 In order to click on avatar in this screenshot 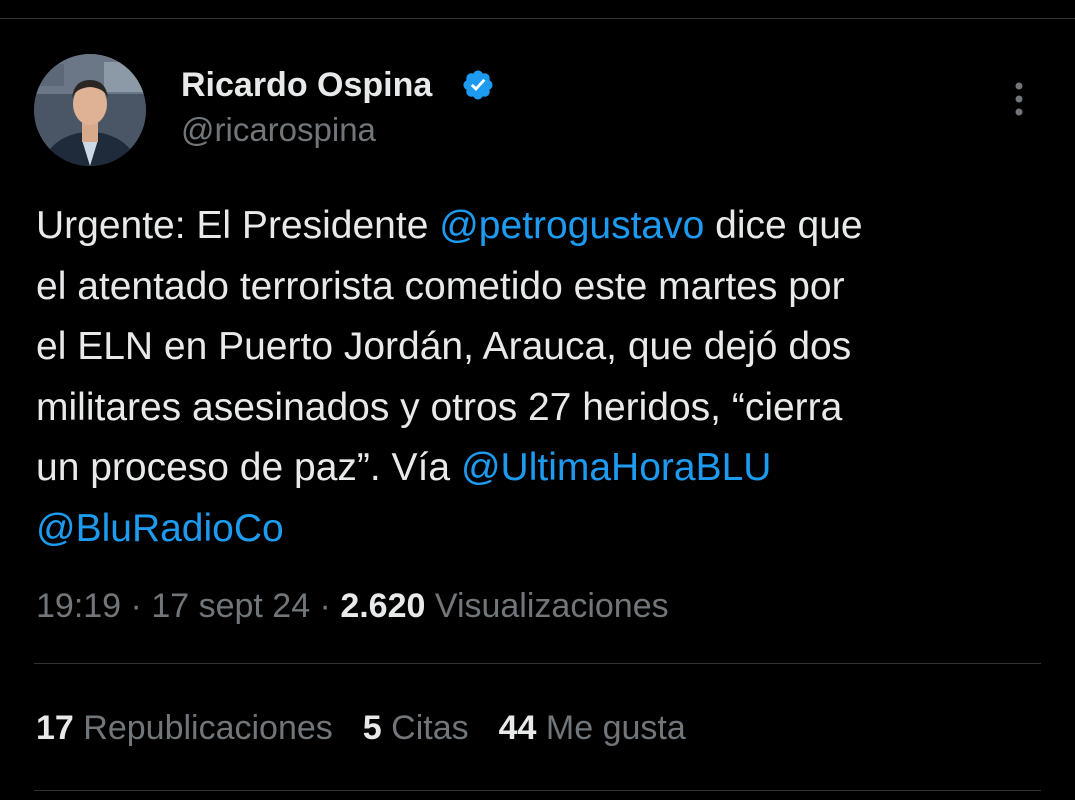, I will do `click(90, 110)`.